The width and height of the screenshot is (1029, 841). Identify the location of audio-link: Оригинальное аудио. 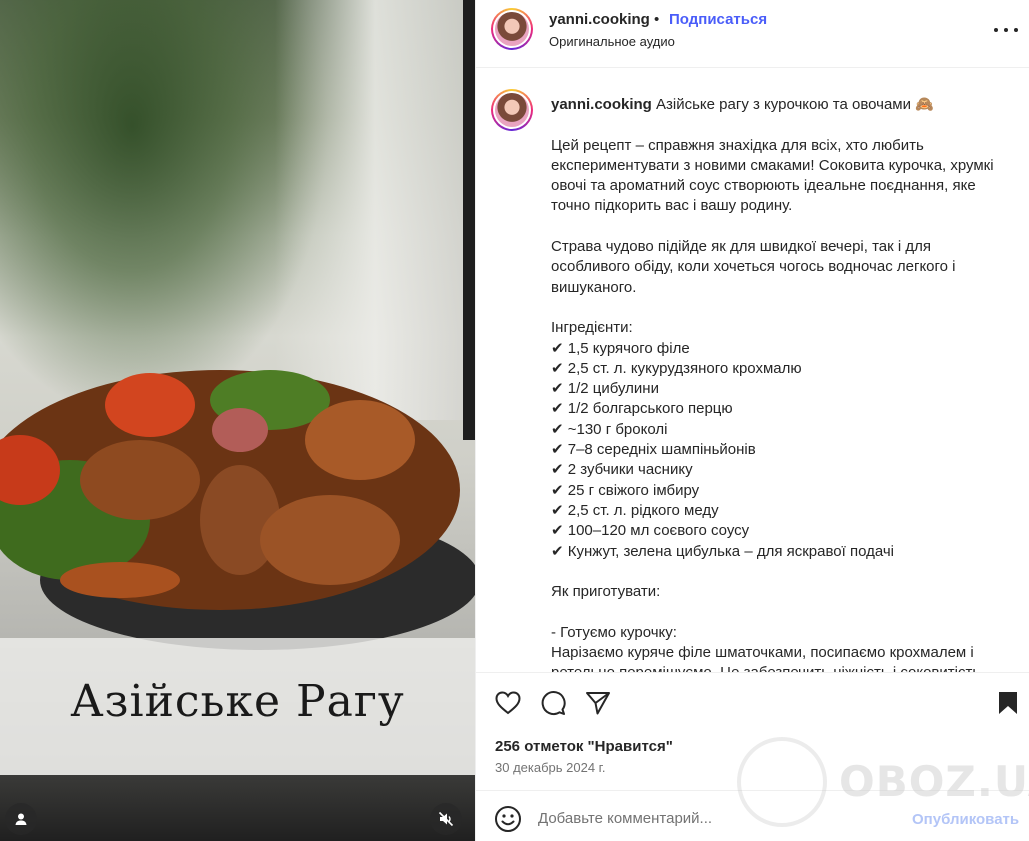
(612, 41).